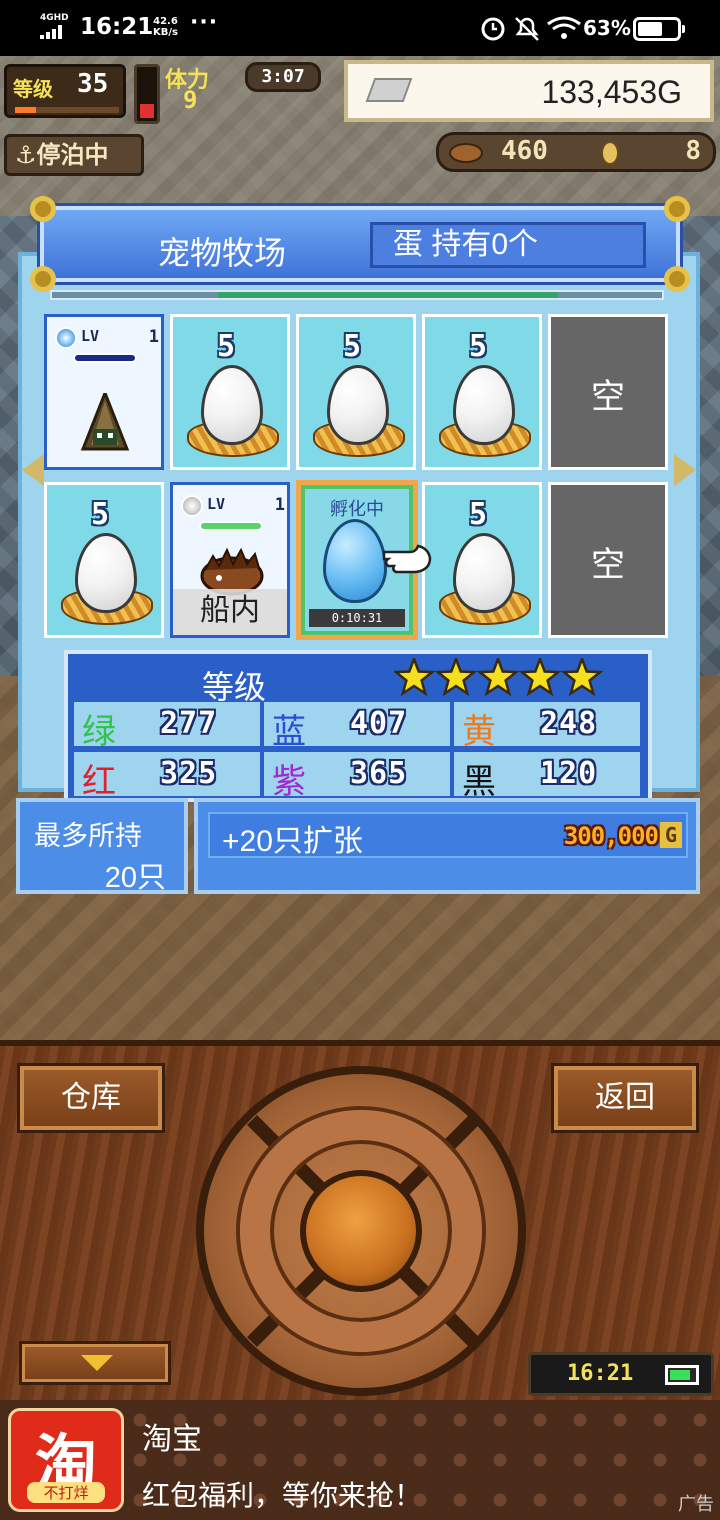  Describe the element at coordinates (230, 612) in the screenshot. I see `in-ship-tag: 船内` at that location.